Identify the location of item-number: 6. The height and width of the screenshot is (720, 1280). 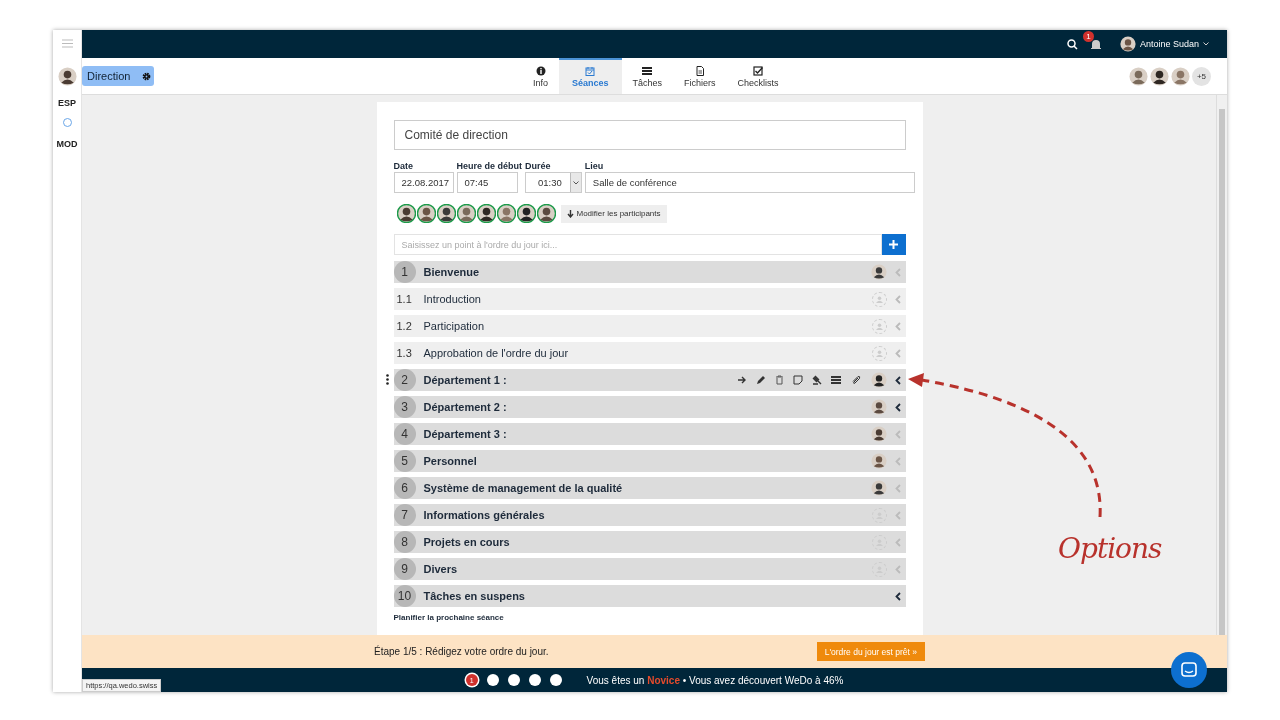
(404, 488).